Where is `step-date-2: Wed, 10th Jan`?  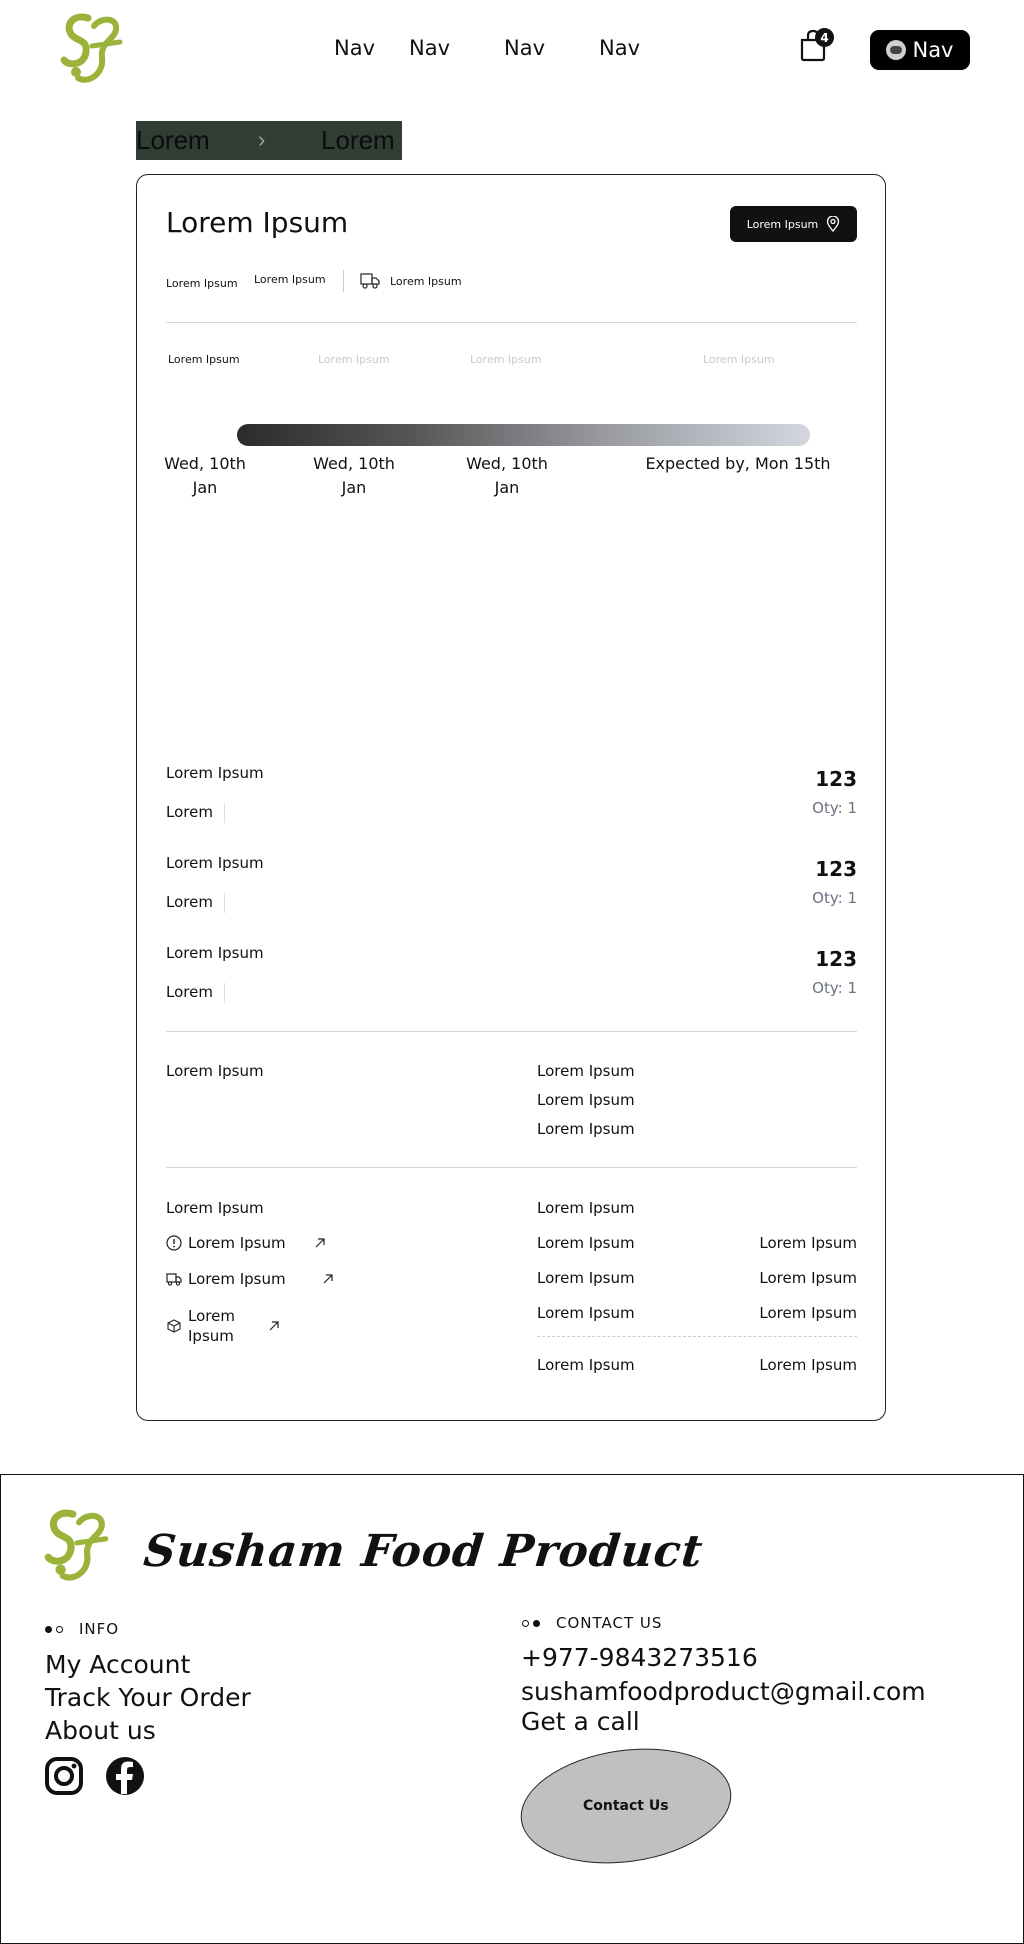
step-date-2: Wed, 10th Jan is located at coordinates (354, 476).